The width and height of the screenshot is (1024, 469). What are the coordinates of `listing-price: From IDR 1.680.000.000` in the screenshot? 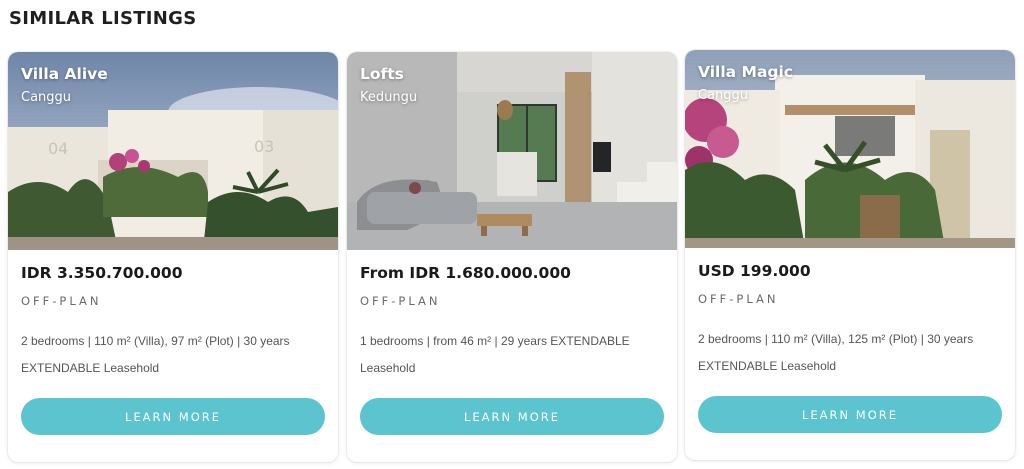 It's located at (465, 273).